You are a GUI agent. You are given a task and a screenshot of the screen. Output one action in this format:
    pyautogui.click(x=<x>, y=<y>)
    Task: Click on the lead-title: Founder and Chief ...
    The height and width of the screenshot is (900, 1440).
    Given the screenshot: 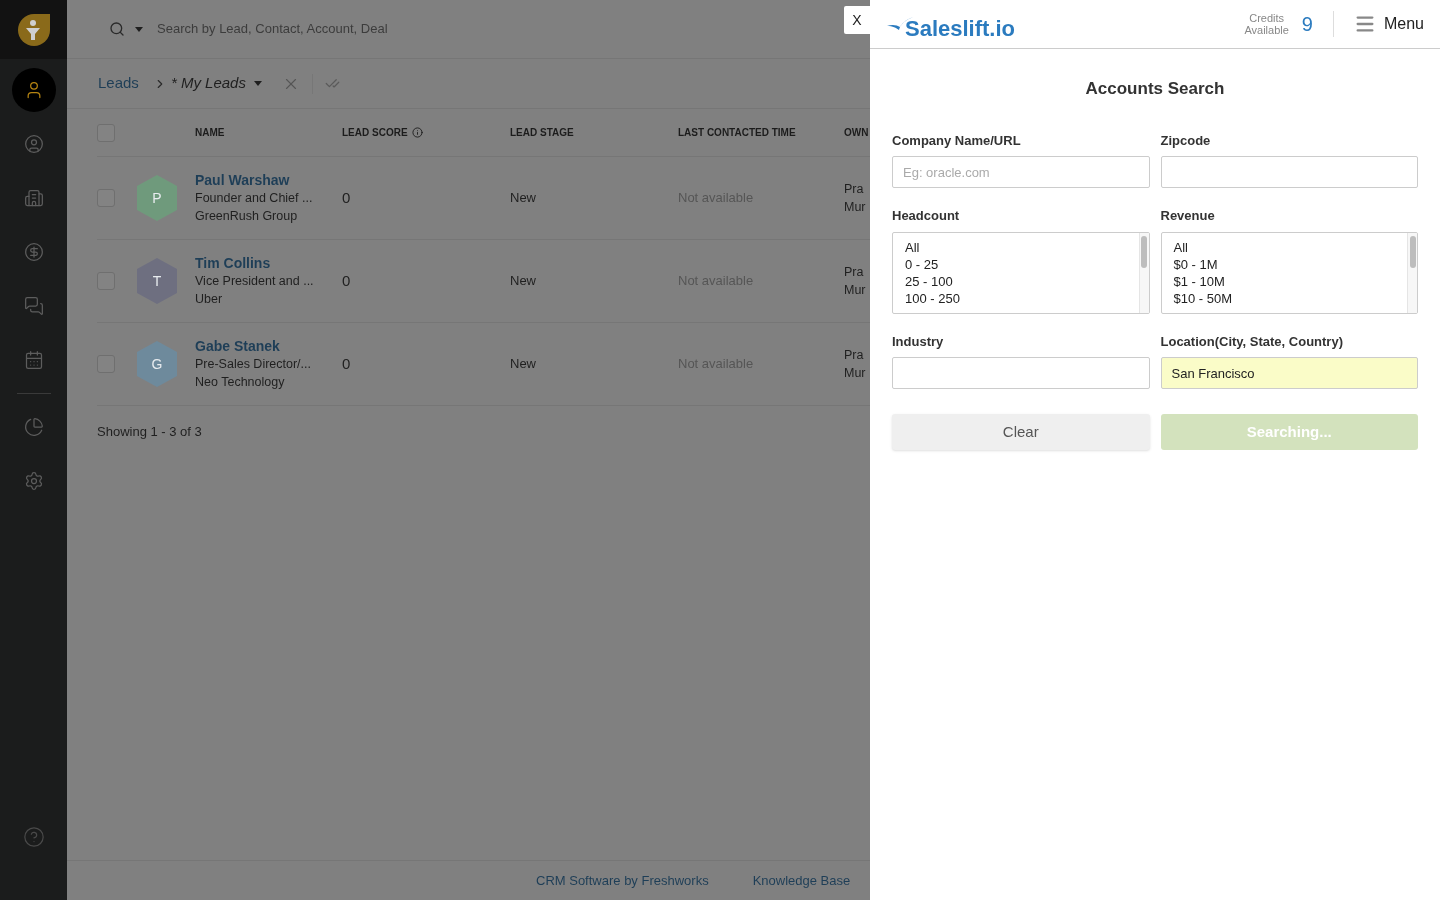 What is the action you would take?
    pyautogui.click(x=254, y=198)
    